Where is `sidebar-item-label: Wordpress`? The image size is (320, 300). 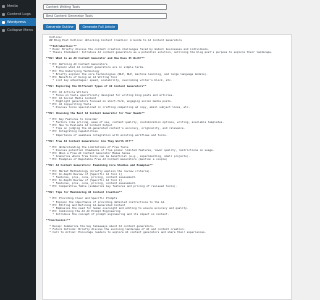
sidebar-item-label: Wordpress is located at coordinates (16, 22).